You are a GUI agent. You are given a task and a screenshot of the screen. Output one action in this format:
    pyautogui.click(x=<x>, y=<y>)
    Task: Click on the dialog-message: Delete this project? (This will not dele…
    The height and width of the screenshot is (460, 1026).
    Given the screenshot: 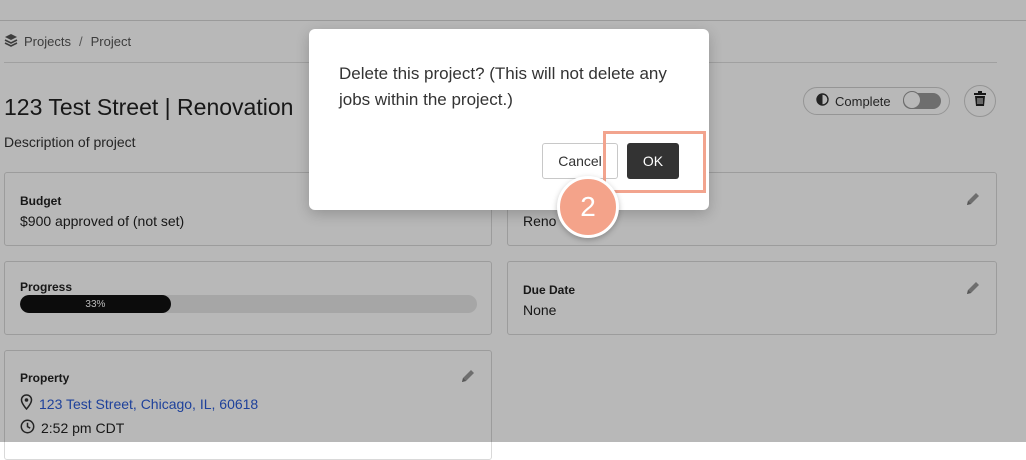 What is the action you would take?
    pyautogui.click(x=503, y=86)
    